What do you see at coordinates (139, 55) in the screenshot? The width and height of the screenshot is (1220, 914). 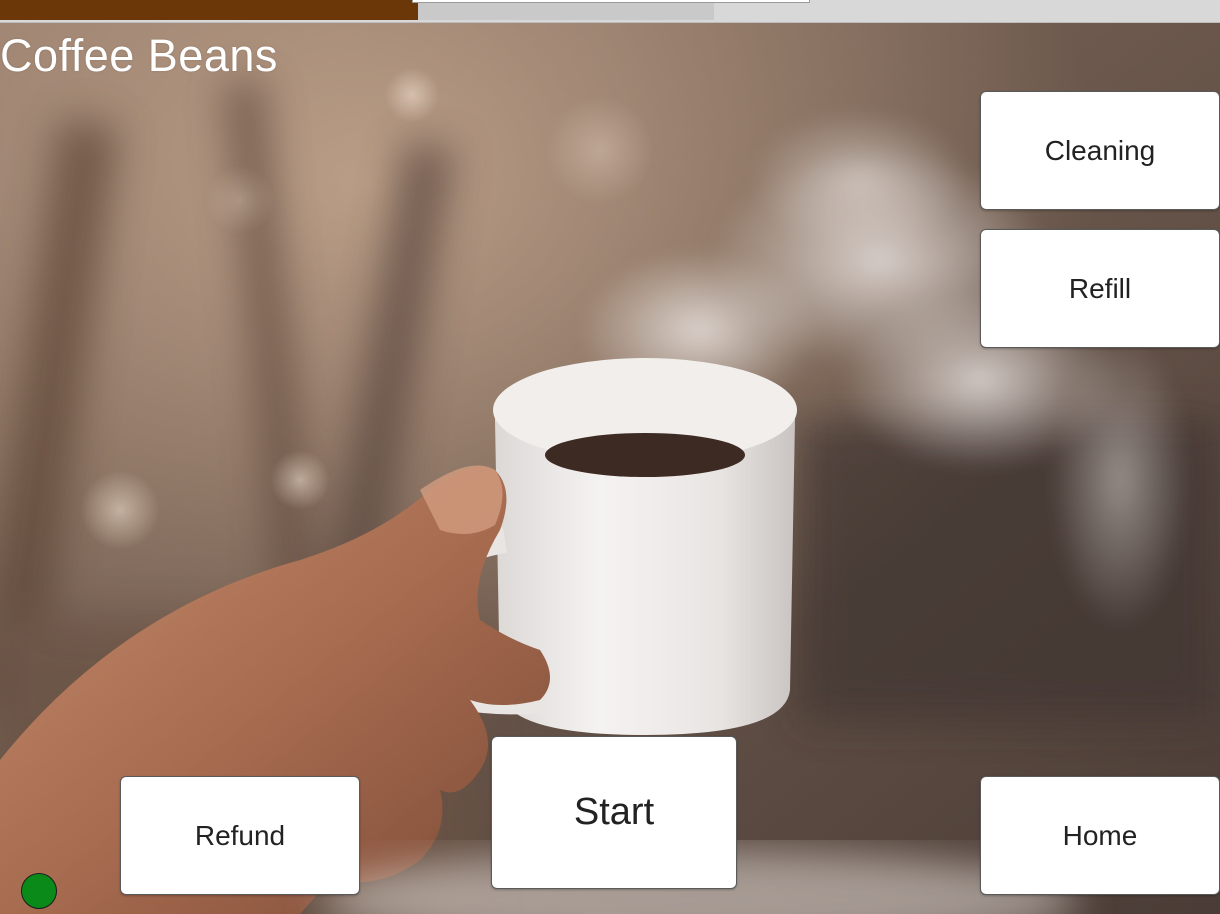 I see `page-title: Coffee Beans` at bounding box center [139, 55].